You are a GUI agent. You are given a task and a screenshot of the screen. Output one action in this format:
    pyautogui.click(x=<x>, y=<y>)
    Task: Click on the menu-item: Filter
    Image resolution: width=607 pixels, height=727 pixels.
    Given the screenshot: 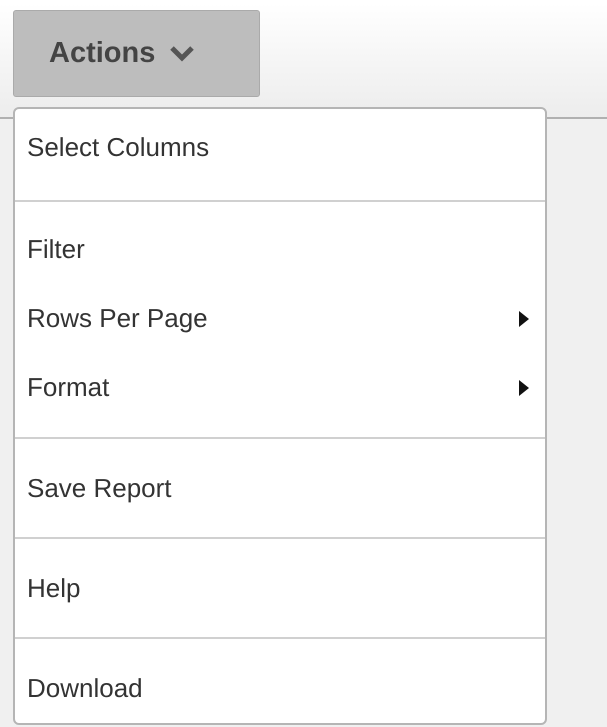 What is the action you would take?
    pyautogui.click(x=280, y=249)
    